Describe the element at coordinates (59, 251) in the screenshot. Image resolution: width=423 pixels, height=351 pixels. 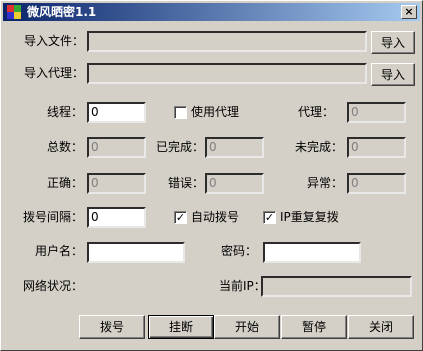
I see `username-label: 用户名：` at that location.